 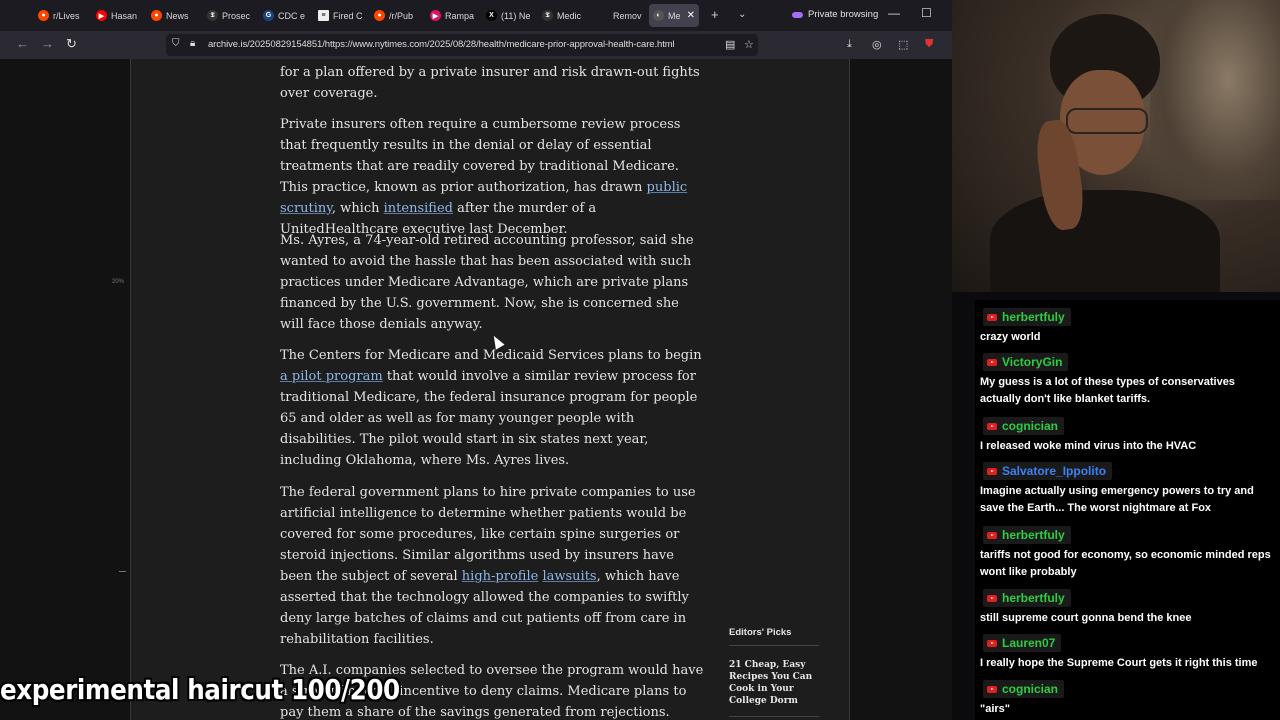 What do you see at coordinates (323, 15) in the screenshot?
I see `page-icon: ≡` at bounding box center [323, 15].